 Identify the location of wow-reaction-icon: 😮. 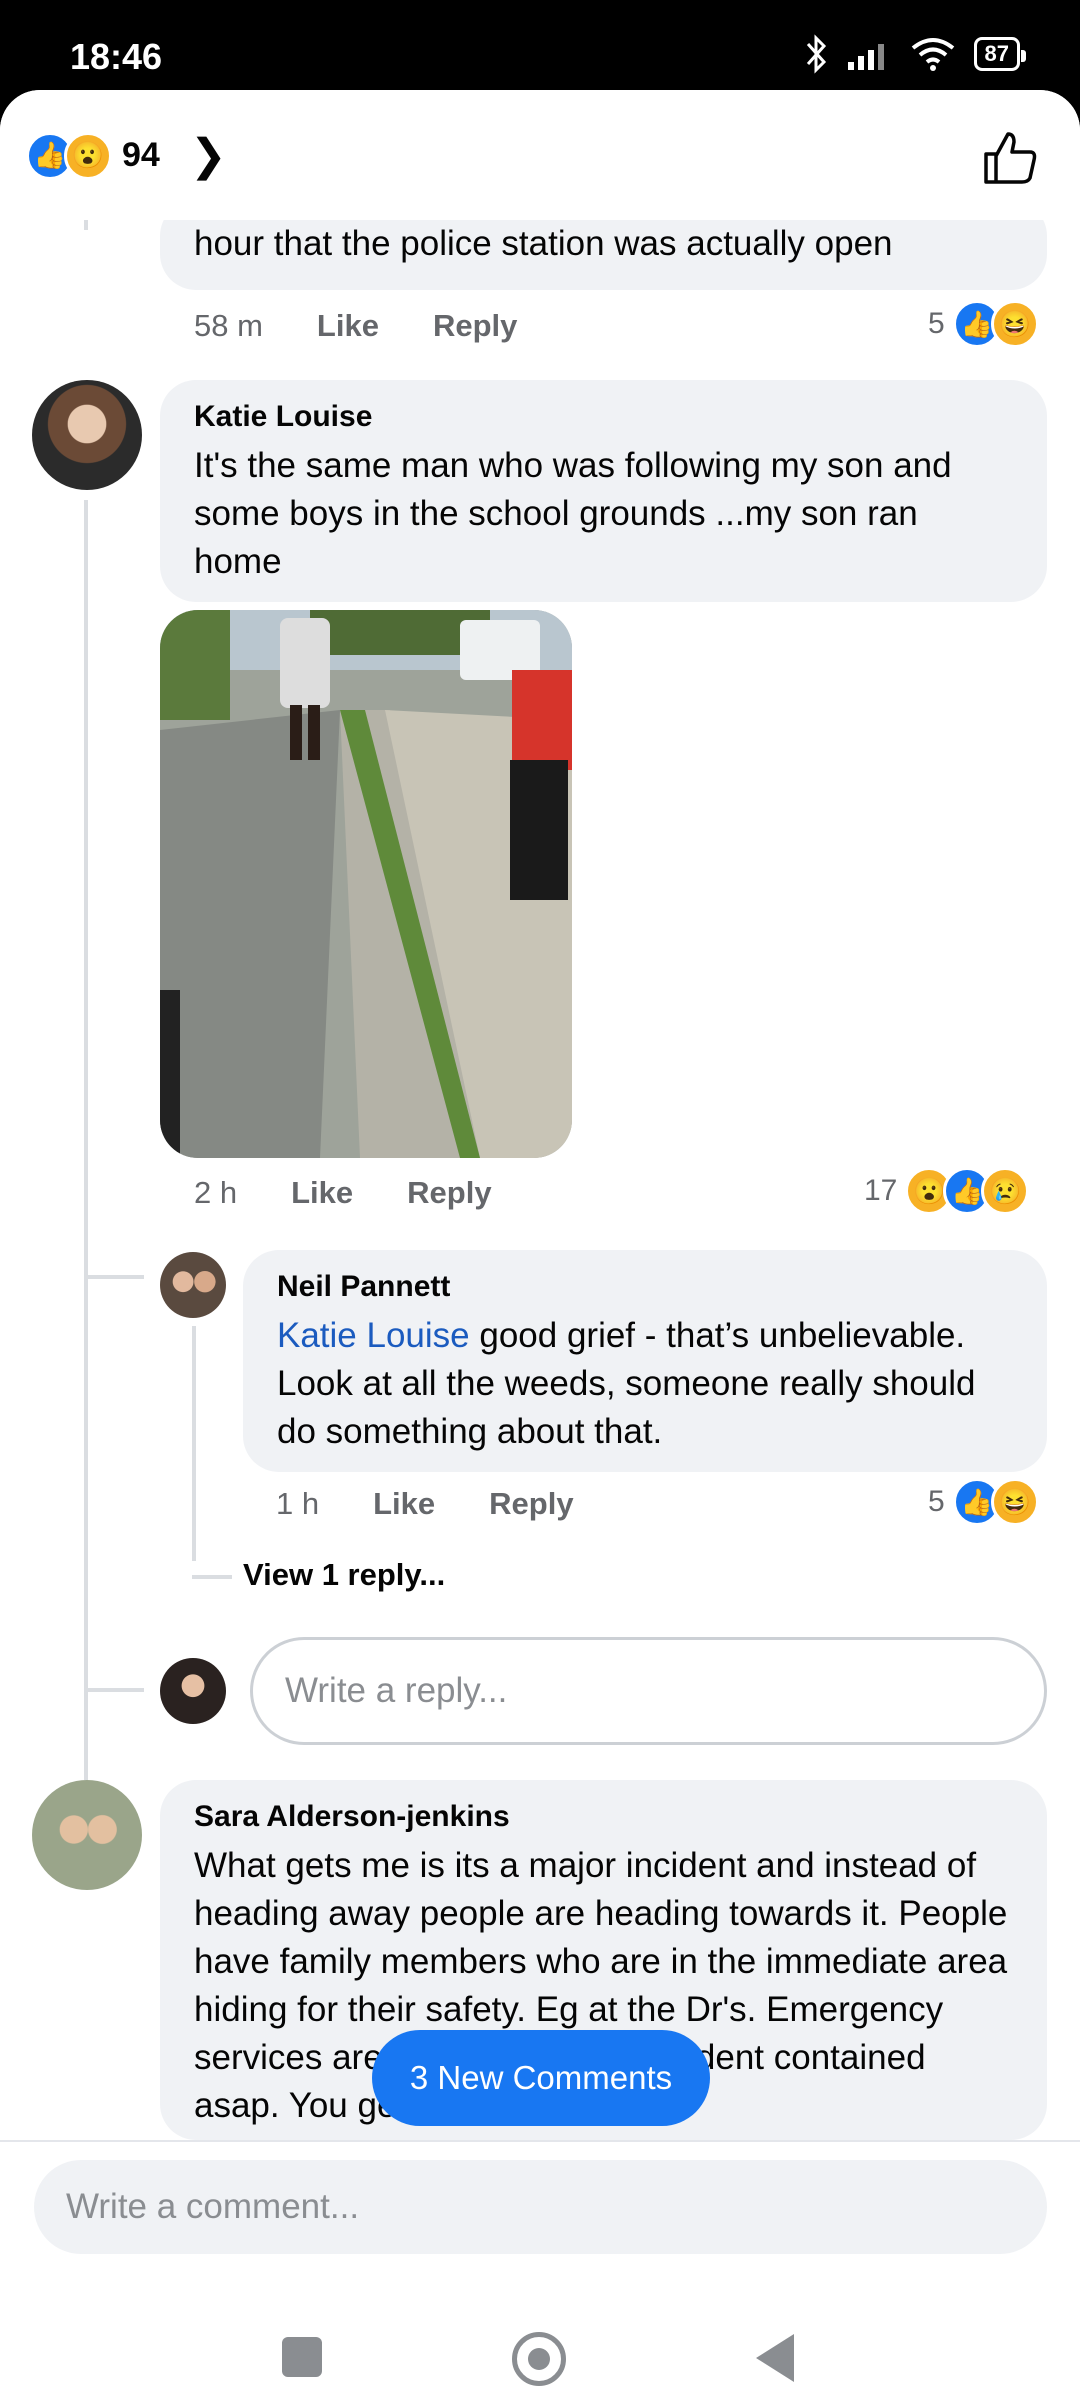
(88, 155).